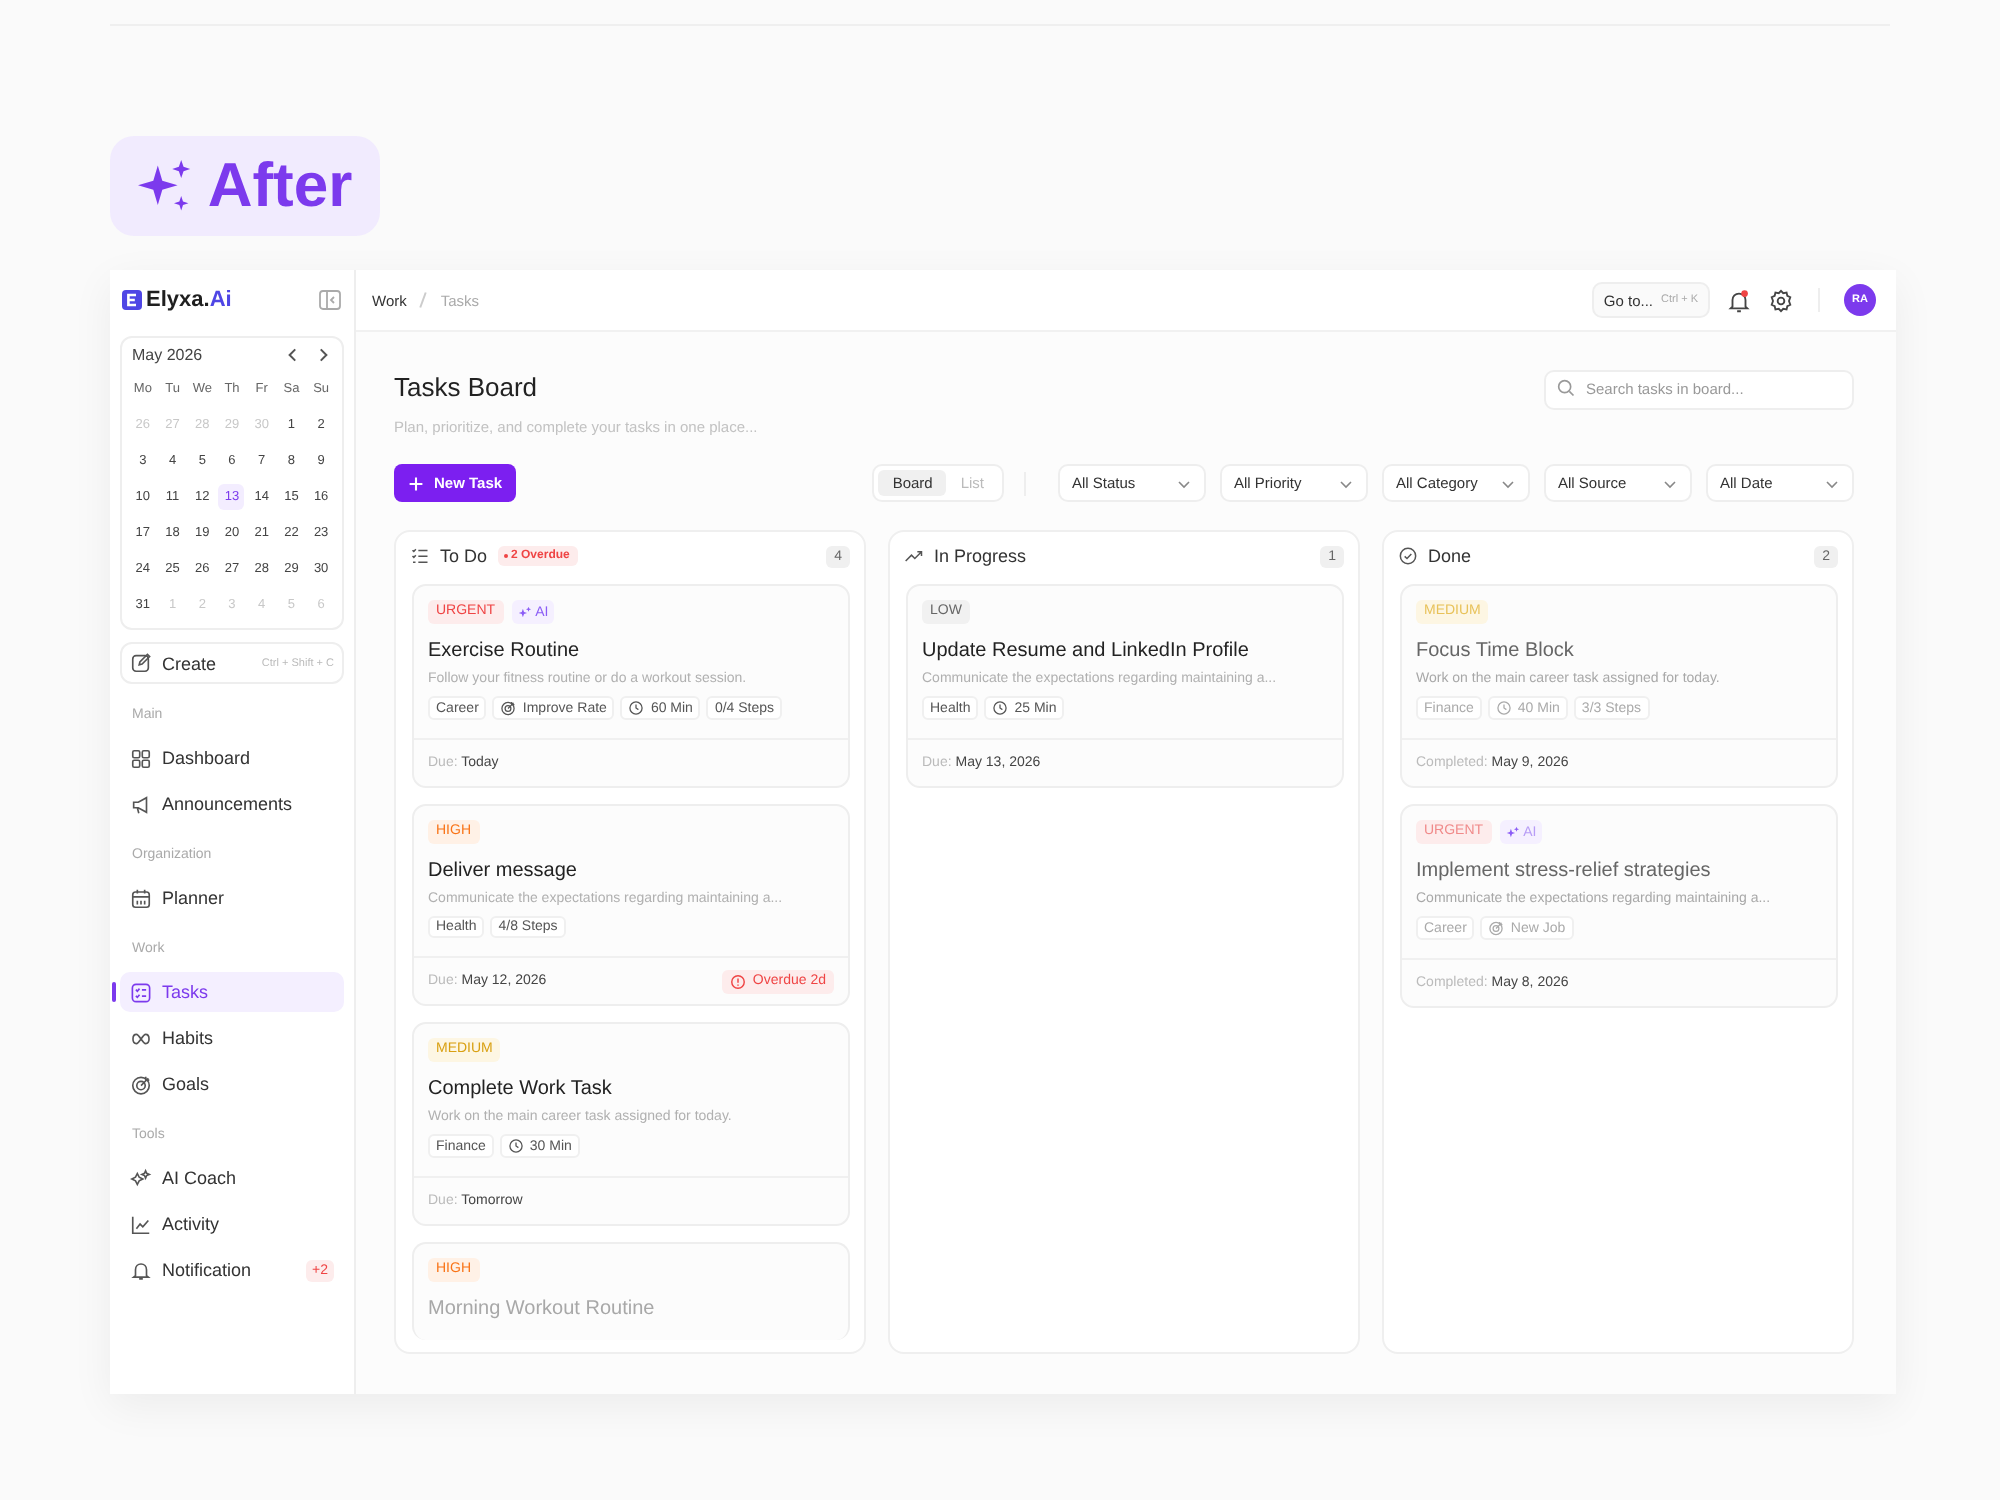  Describe the element at coordinates (114, 992) in the screenshot. I see `active-indicator` at that location.